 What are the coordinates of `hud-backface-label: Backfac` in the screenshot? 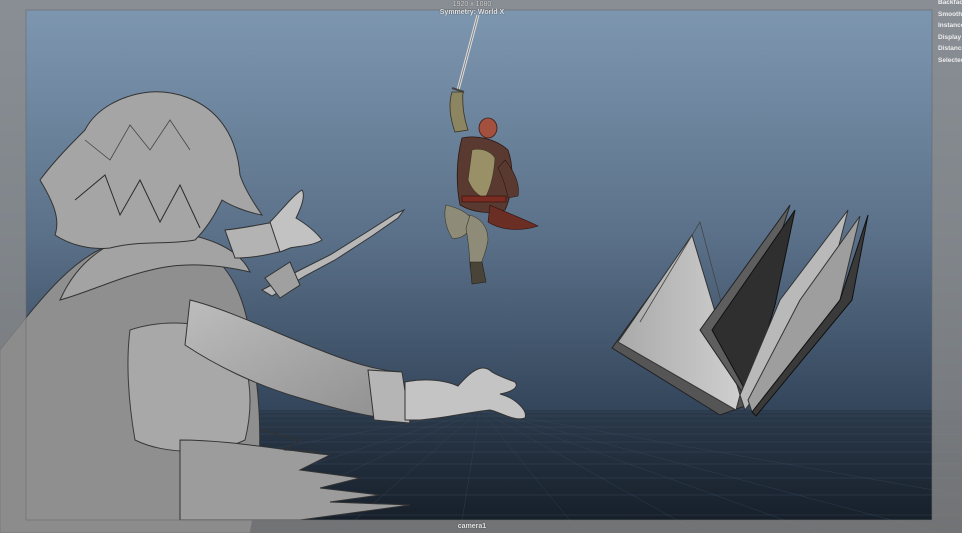 It's located at (950, 3).